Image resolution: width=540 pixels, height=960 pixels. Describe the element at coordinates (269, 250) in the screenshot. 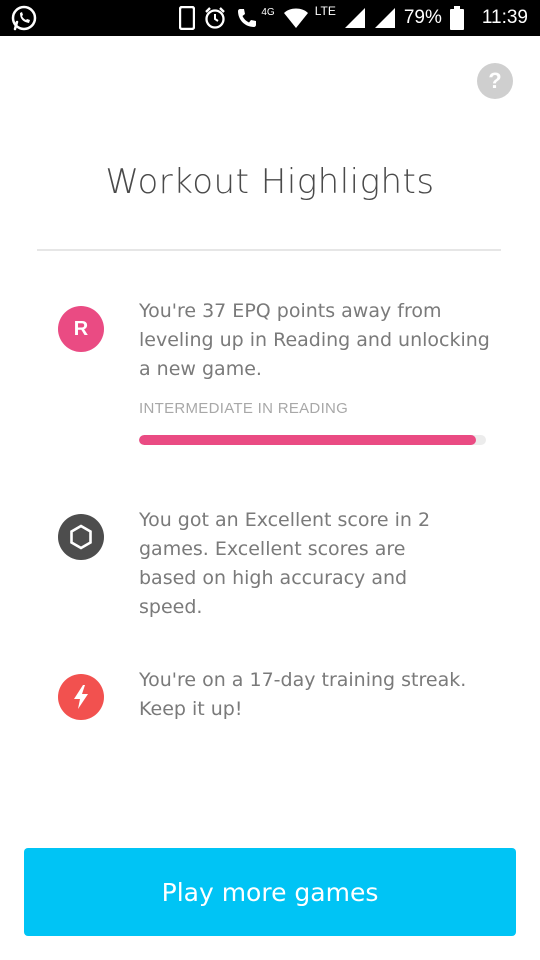

I see `divider` at that location.